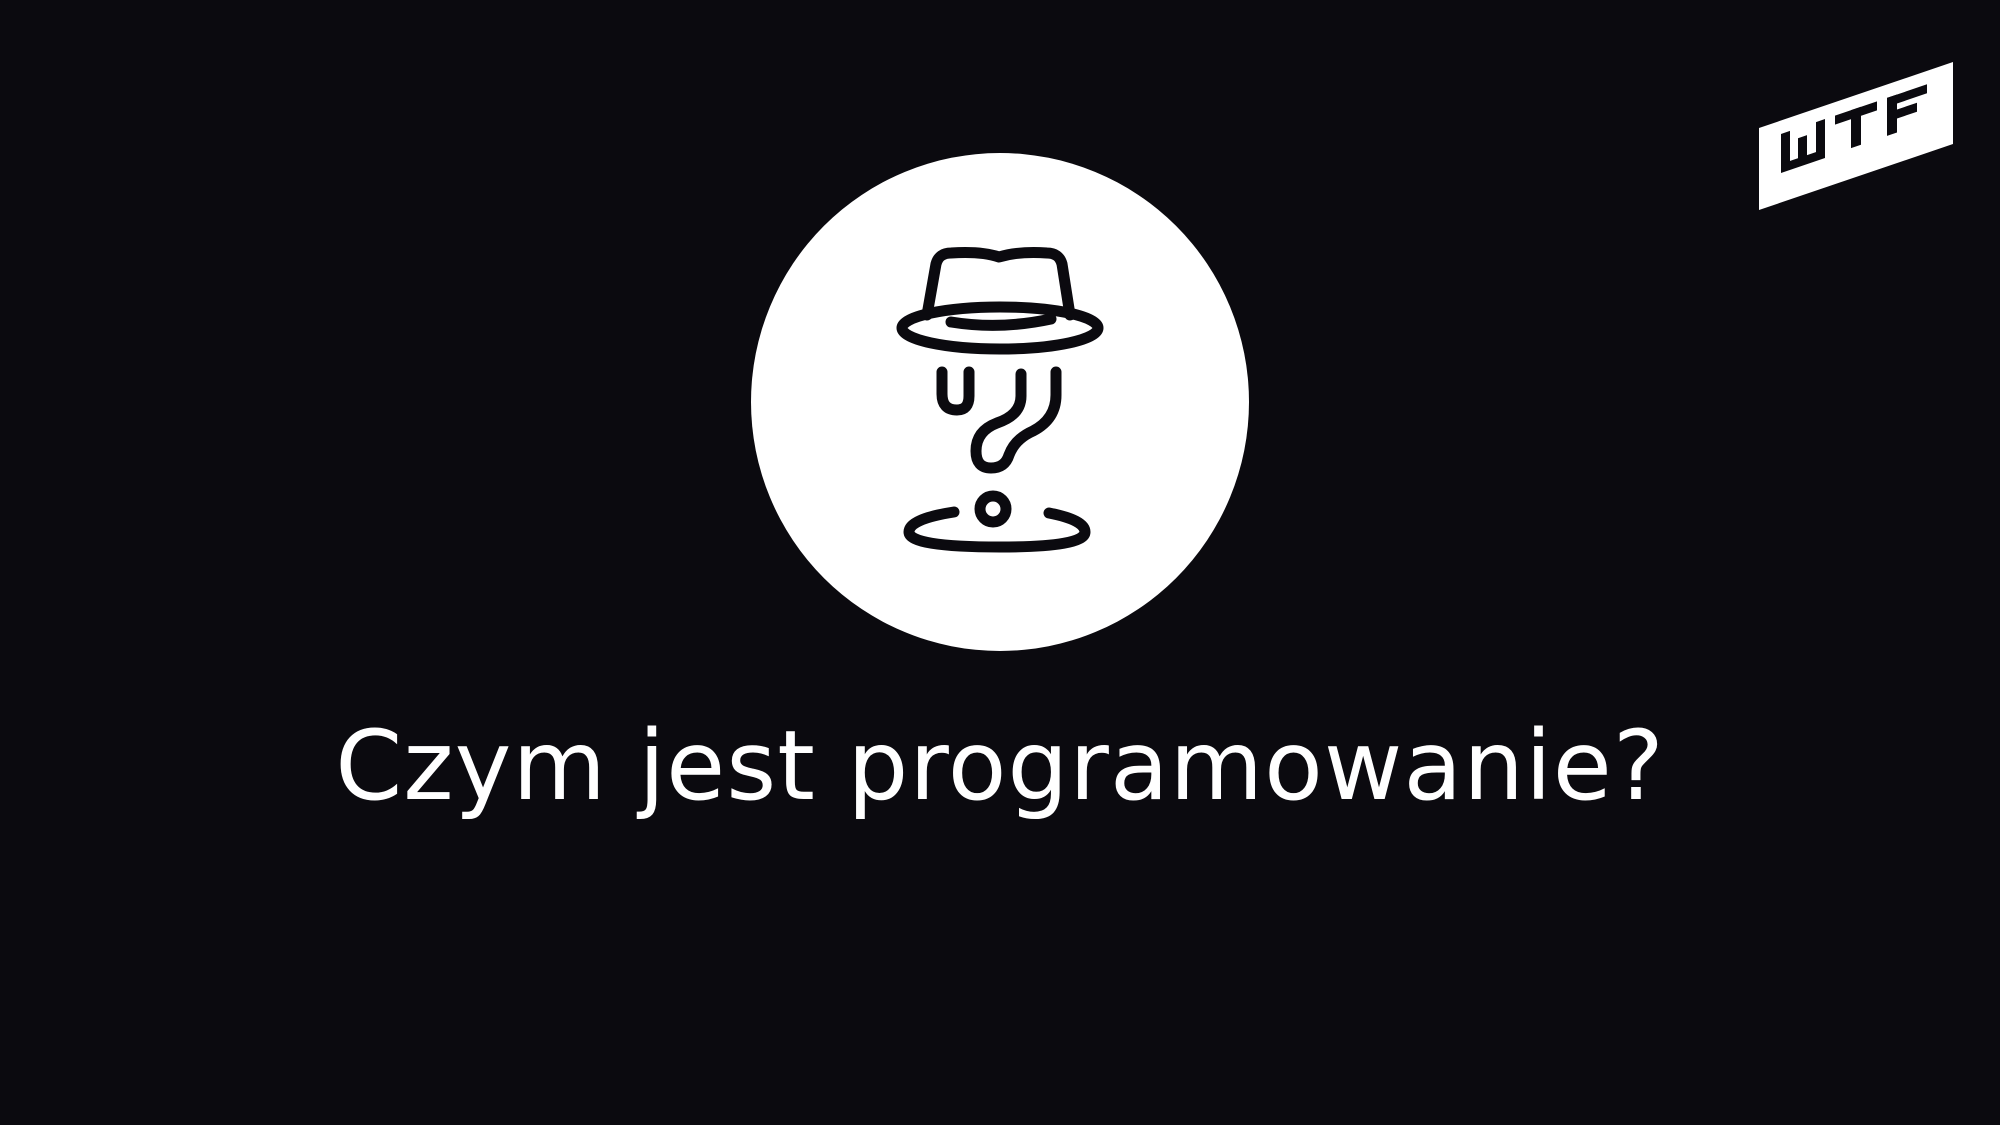 The height and width of the screenshot is (1125, 2000). What do you see at coordinates (1000, 766) in the screenshot?
I see `slide-title: Czym jest programowanie?` at bounding box center [1000, 766].